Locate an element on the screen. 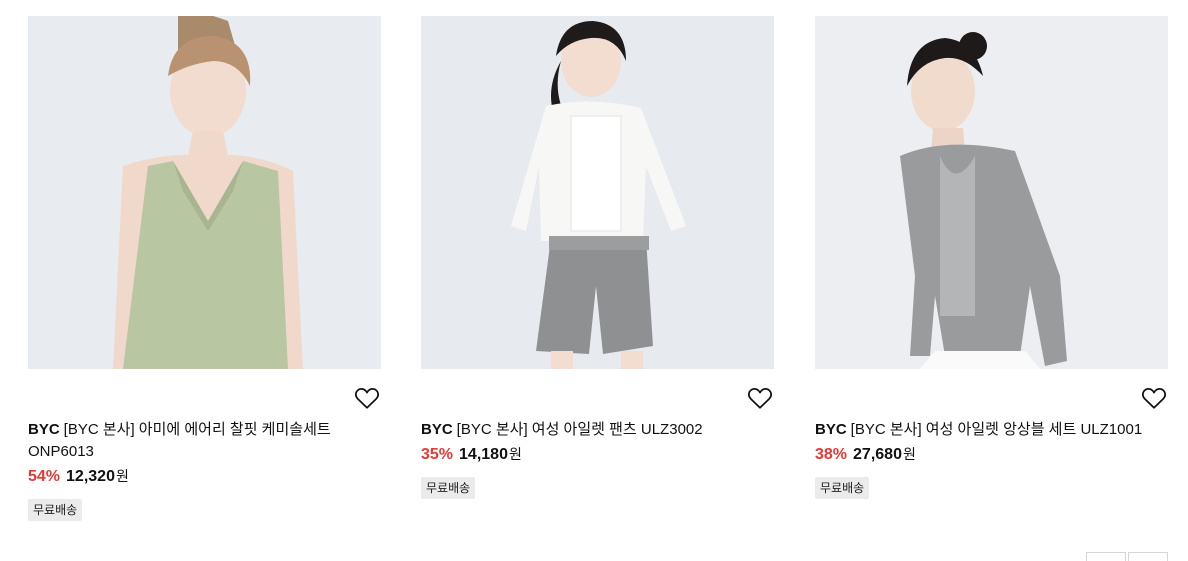 This screenshot has width=1188, height=561. price-row: 54% 12,320원 is located at coordinates (78, 476).